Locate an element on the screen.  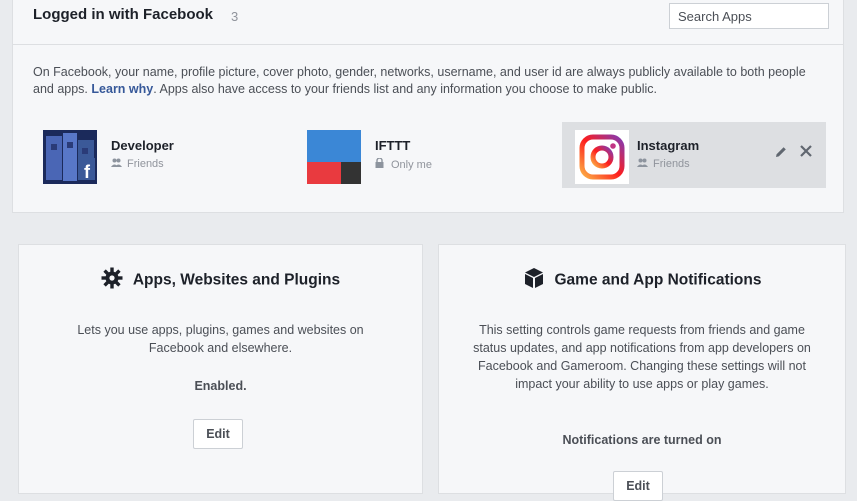
status-text: Notifications are turned on is located at coordinates (642, 440).